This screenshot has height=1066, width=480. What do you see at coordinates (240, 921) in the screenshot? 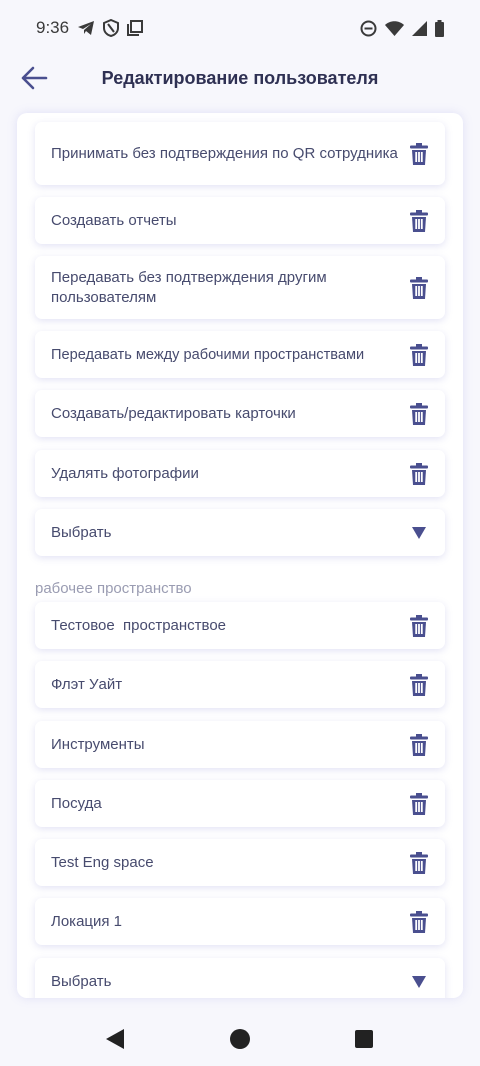
I see `workspace-item: Локация 1` at bounding box center [240, 921].